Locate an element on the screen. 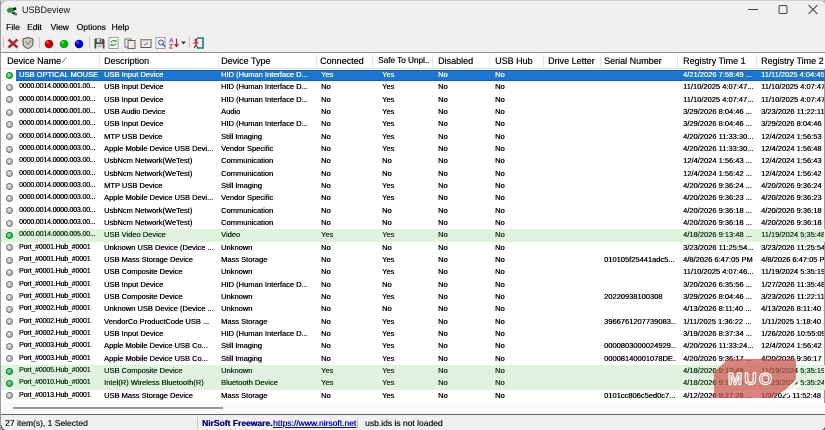  svg-text: MUO is located at coordinates (751, 379).